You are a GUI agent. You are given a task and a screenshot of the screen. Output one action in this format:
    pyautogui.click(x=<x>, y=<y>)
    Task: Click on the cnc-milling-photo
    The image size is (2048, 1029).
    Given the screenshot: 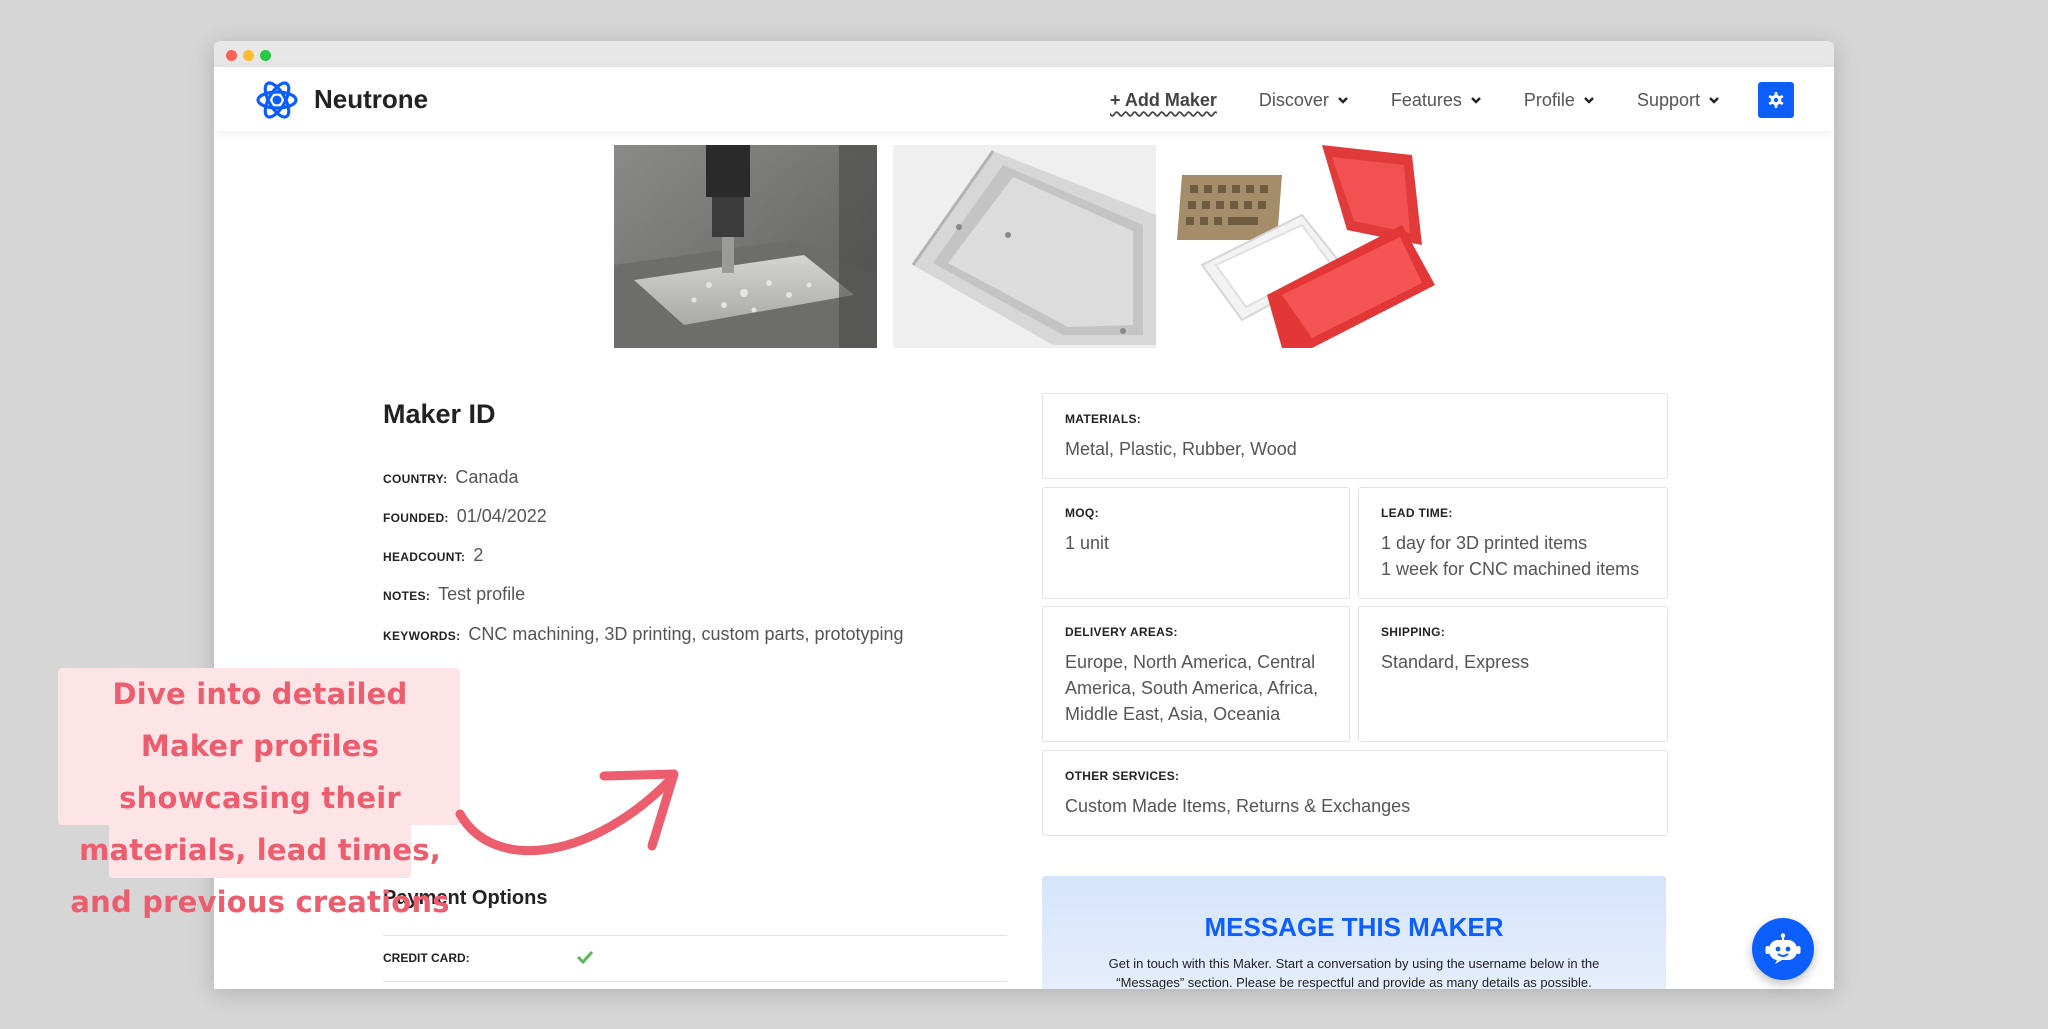 What is the action you would take?
    pyautogui.click(x=745, y=246)
    